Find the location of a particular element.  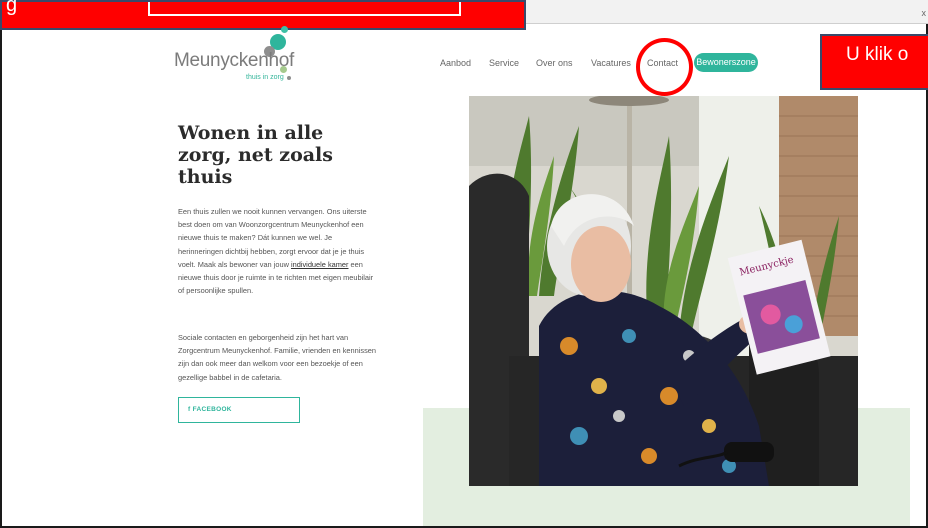

logo-dot-grey-tiny is located at coordinates (289, 78).